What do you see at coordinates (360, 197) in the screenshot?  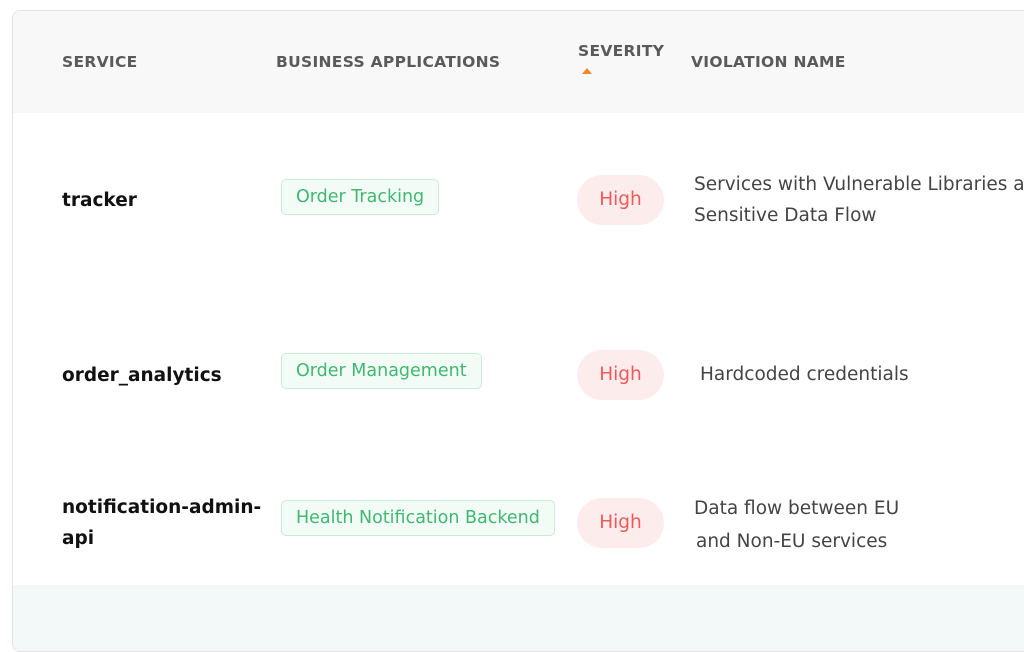 I see `business-application-tag: Order Tracking` at bounding box center [360, 197].